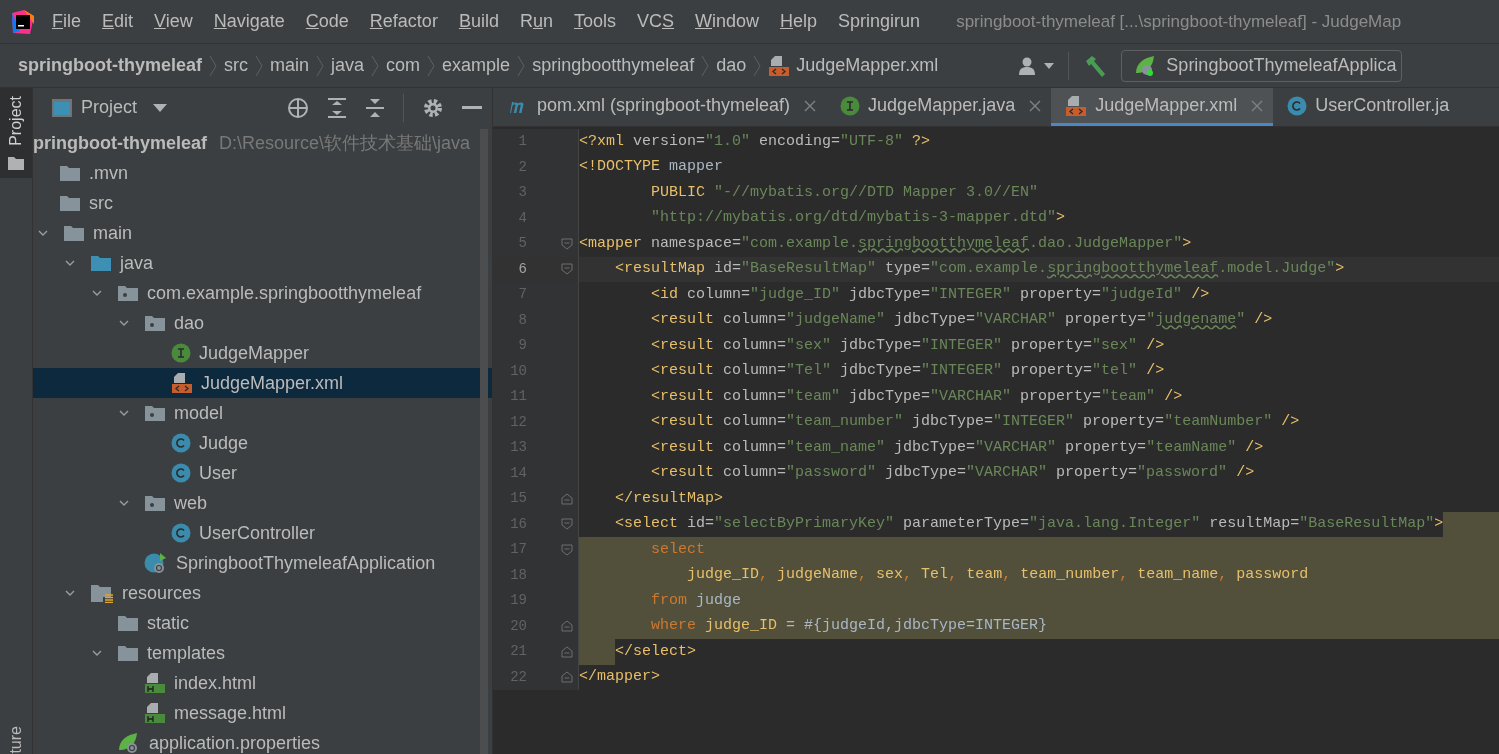  Describe the element at coordinates (224, 443) in the screenshot. I see `tree-item-label: Judge` at that location.